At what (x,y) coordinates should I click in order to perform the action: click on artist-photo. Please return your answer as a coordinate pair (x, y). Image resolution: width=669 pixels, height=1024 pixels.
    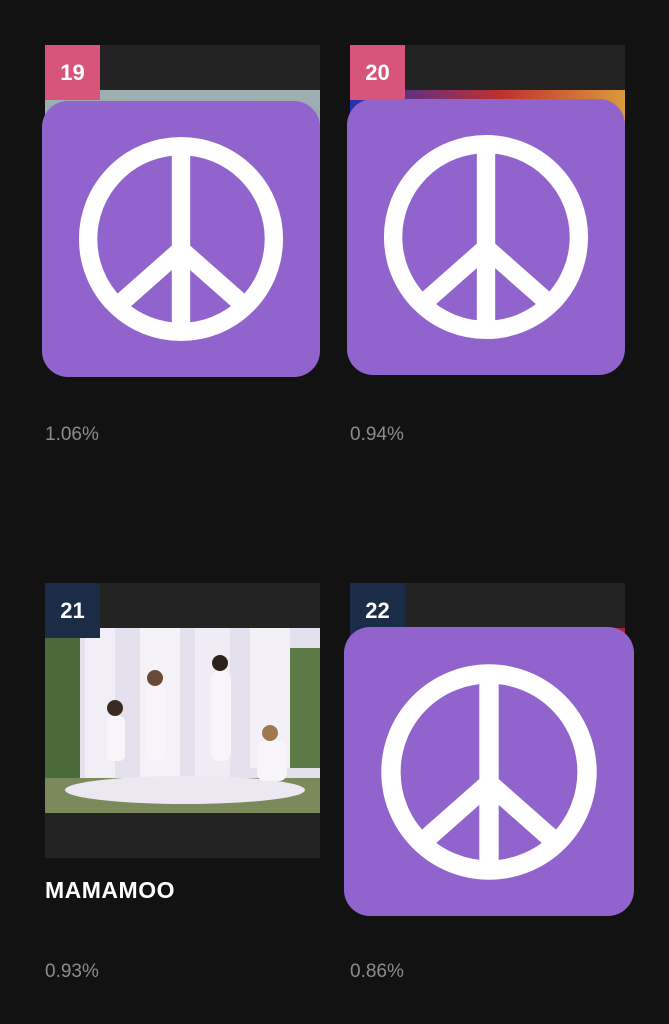
    Looking at the image, I should click on (182, 720).